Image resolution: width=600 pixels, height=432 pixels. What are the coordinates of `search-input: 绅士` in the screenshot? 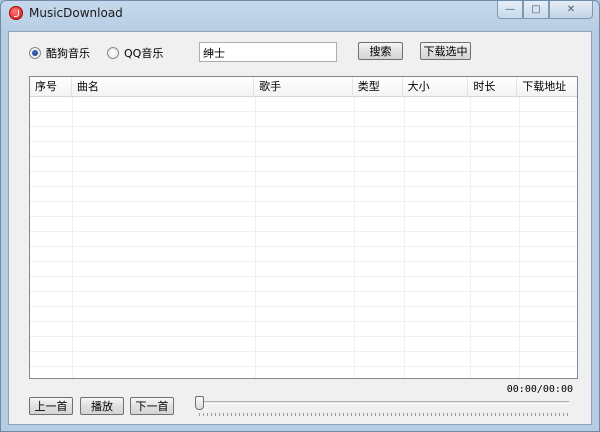 It's located at (268, 52).